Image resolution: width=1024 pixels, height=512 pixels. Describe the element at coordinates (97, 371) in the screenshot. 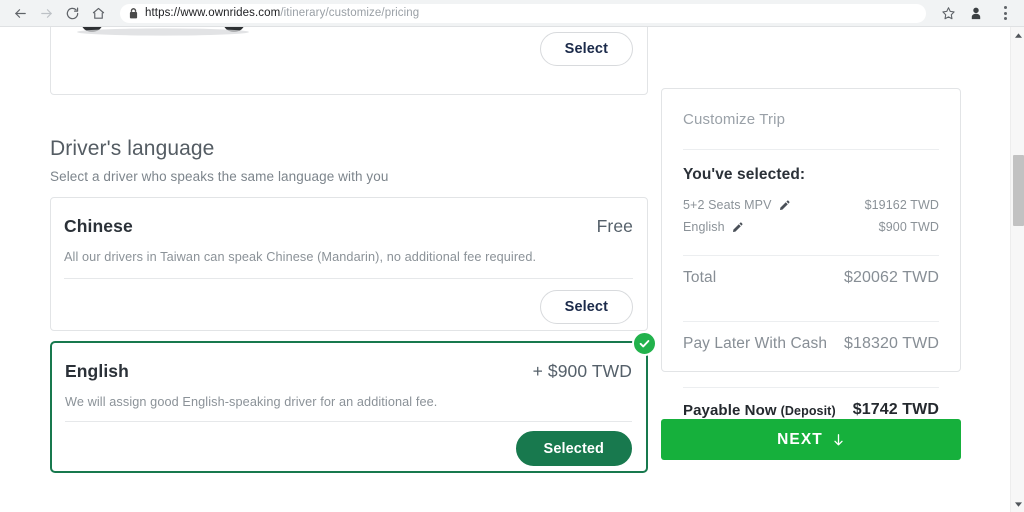

I see `language-name: English` at that location.